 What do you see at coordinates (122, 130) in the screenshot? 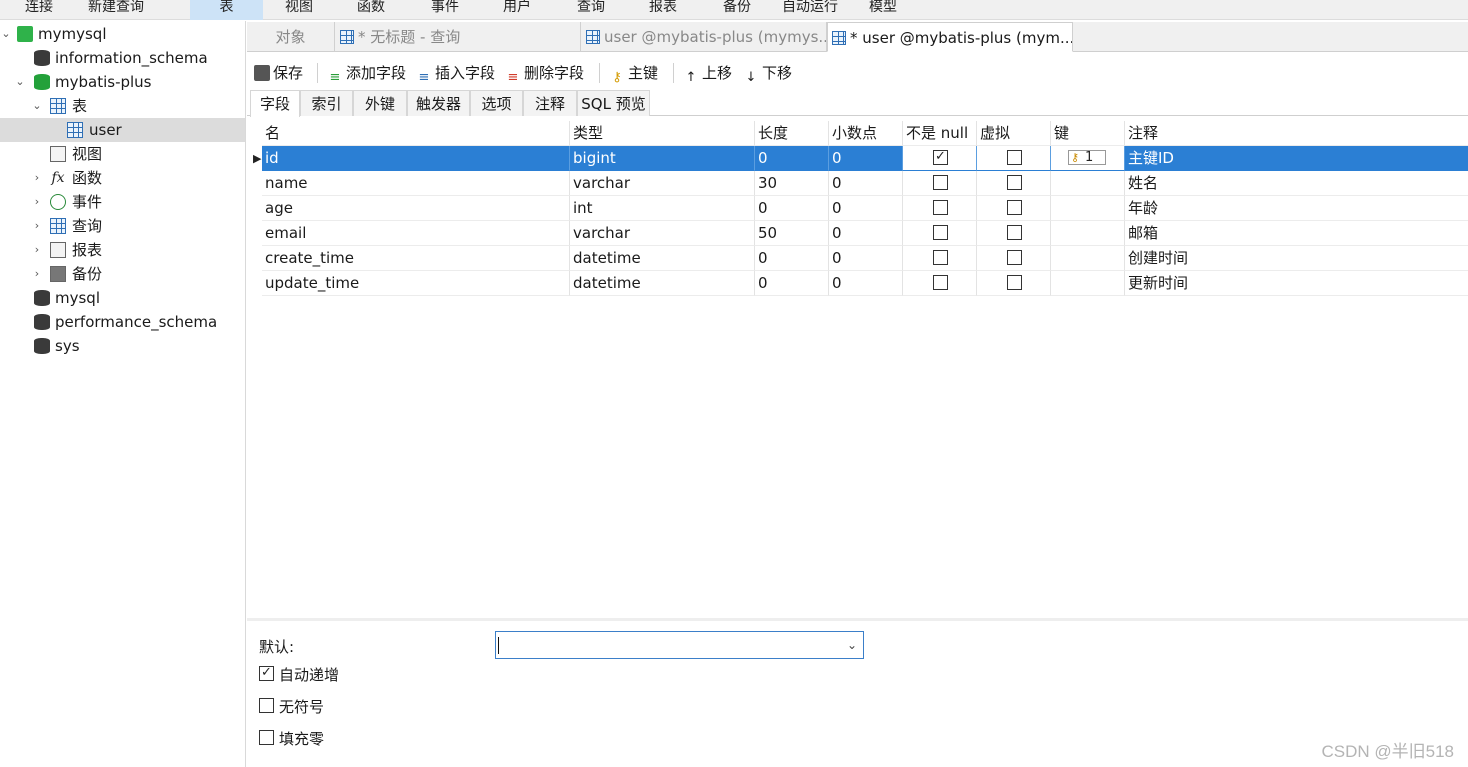
I see `tree-table-user: user` at bounding box center [122, 130].